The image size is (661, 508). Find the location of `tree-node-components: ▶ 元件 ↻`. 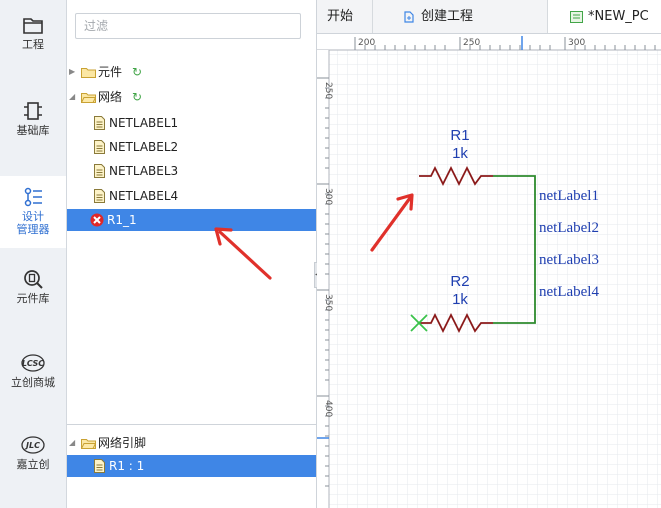

tree-node-components: ▶ 元件 ↻ is located at coordinates (191, 72).